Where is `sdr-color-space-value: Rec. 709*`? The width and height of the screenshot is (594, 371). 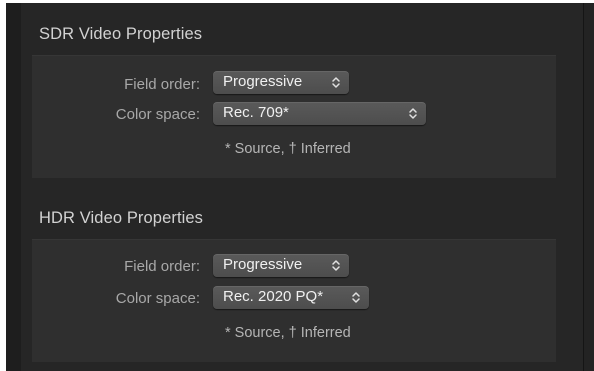 sdr-color-space-value: Rec. 709* is located at coordinates (256, 112).